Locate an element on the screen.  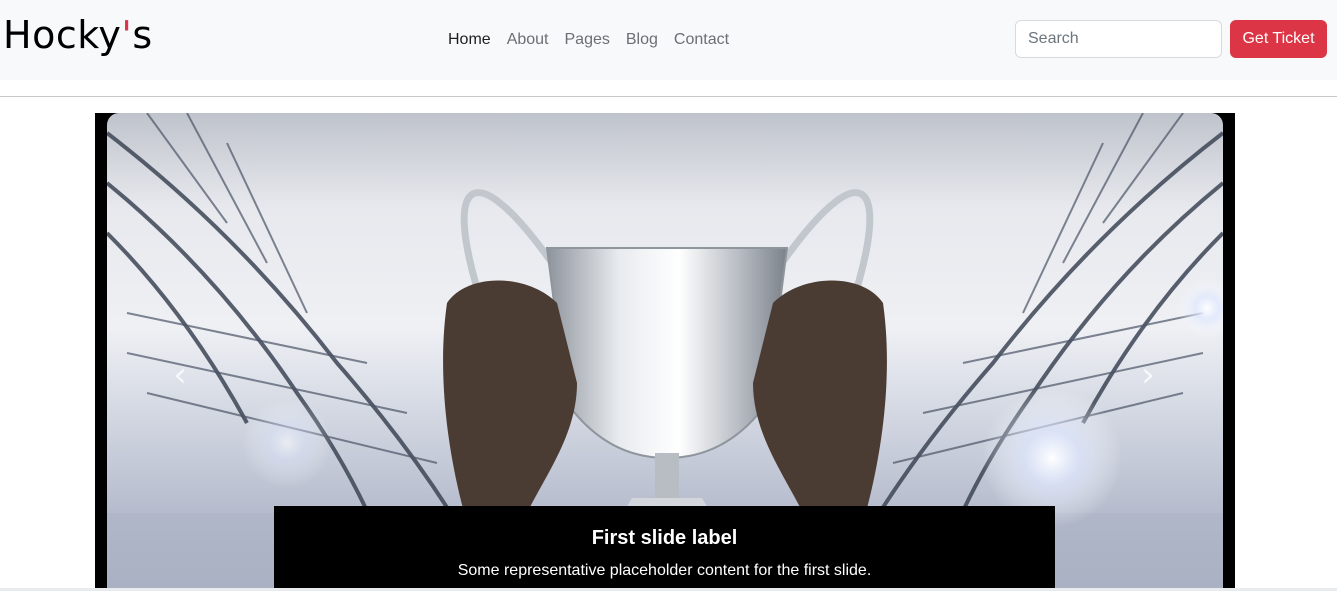
get-ticket-button: Get Ticket is located at coordinates (1278, 39).